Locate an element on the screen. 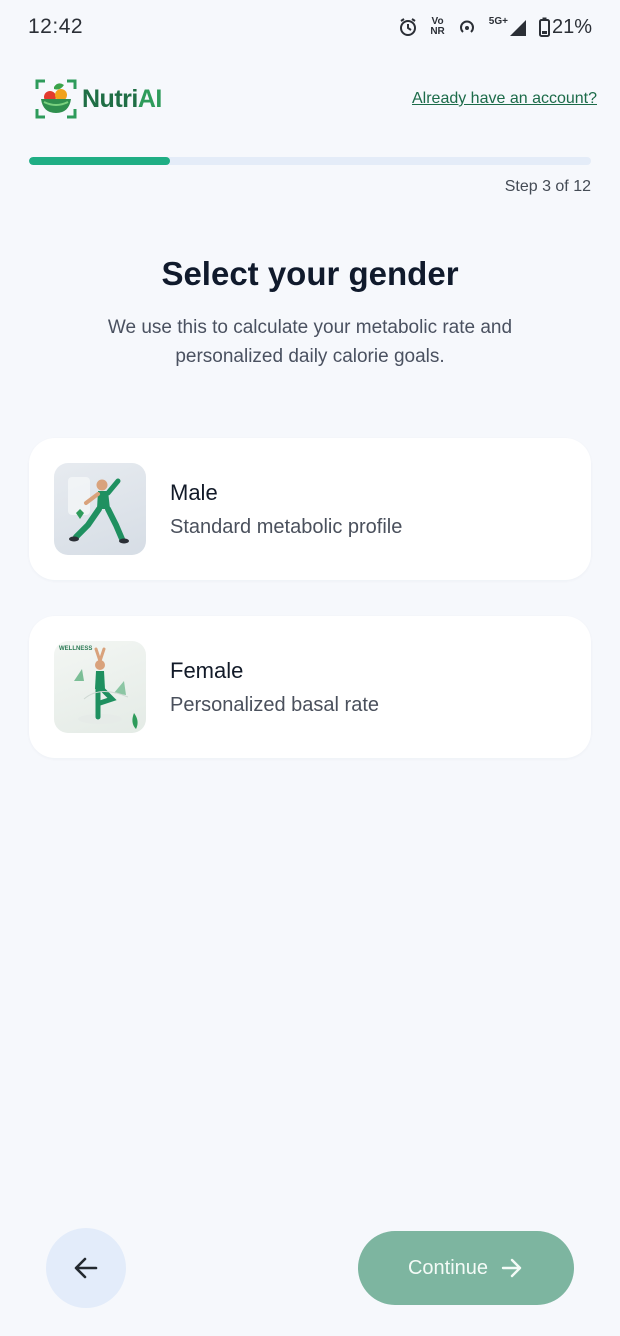 This screenshot has width=620, height=1336. progress-fill is located at coordinates (99, 161).